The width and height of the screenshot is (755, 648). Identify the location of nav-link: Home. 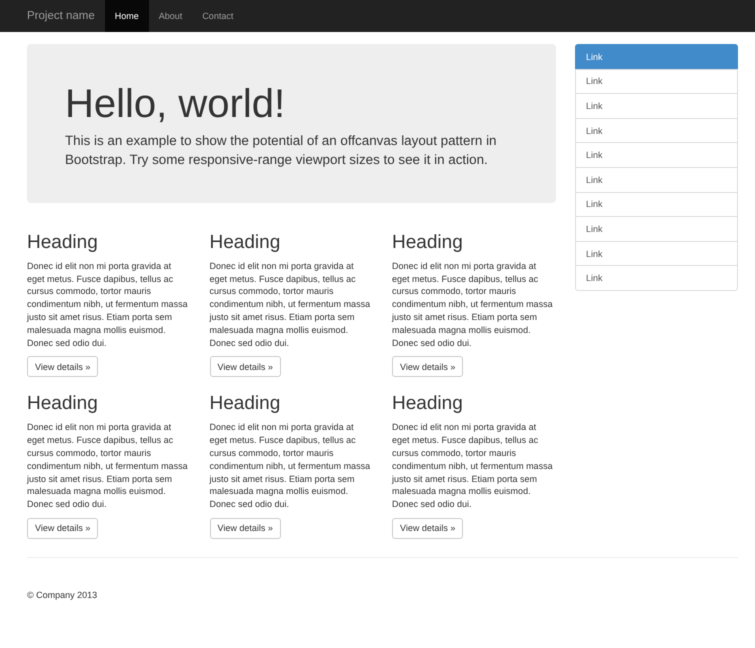
(126, 16).